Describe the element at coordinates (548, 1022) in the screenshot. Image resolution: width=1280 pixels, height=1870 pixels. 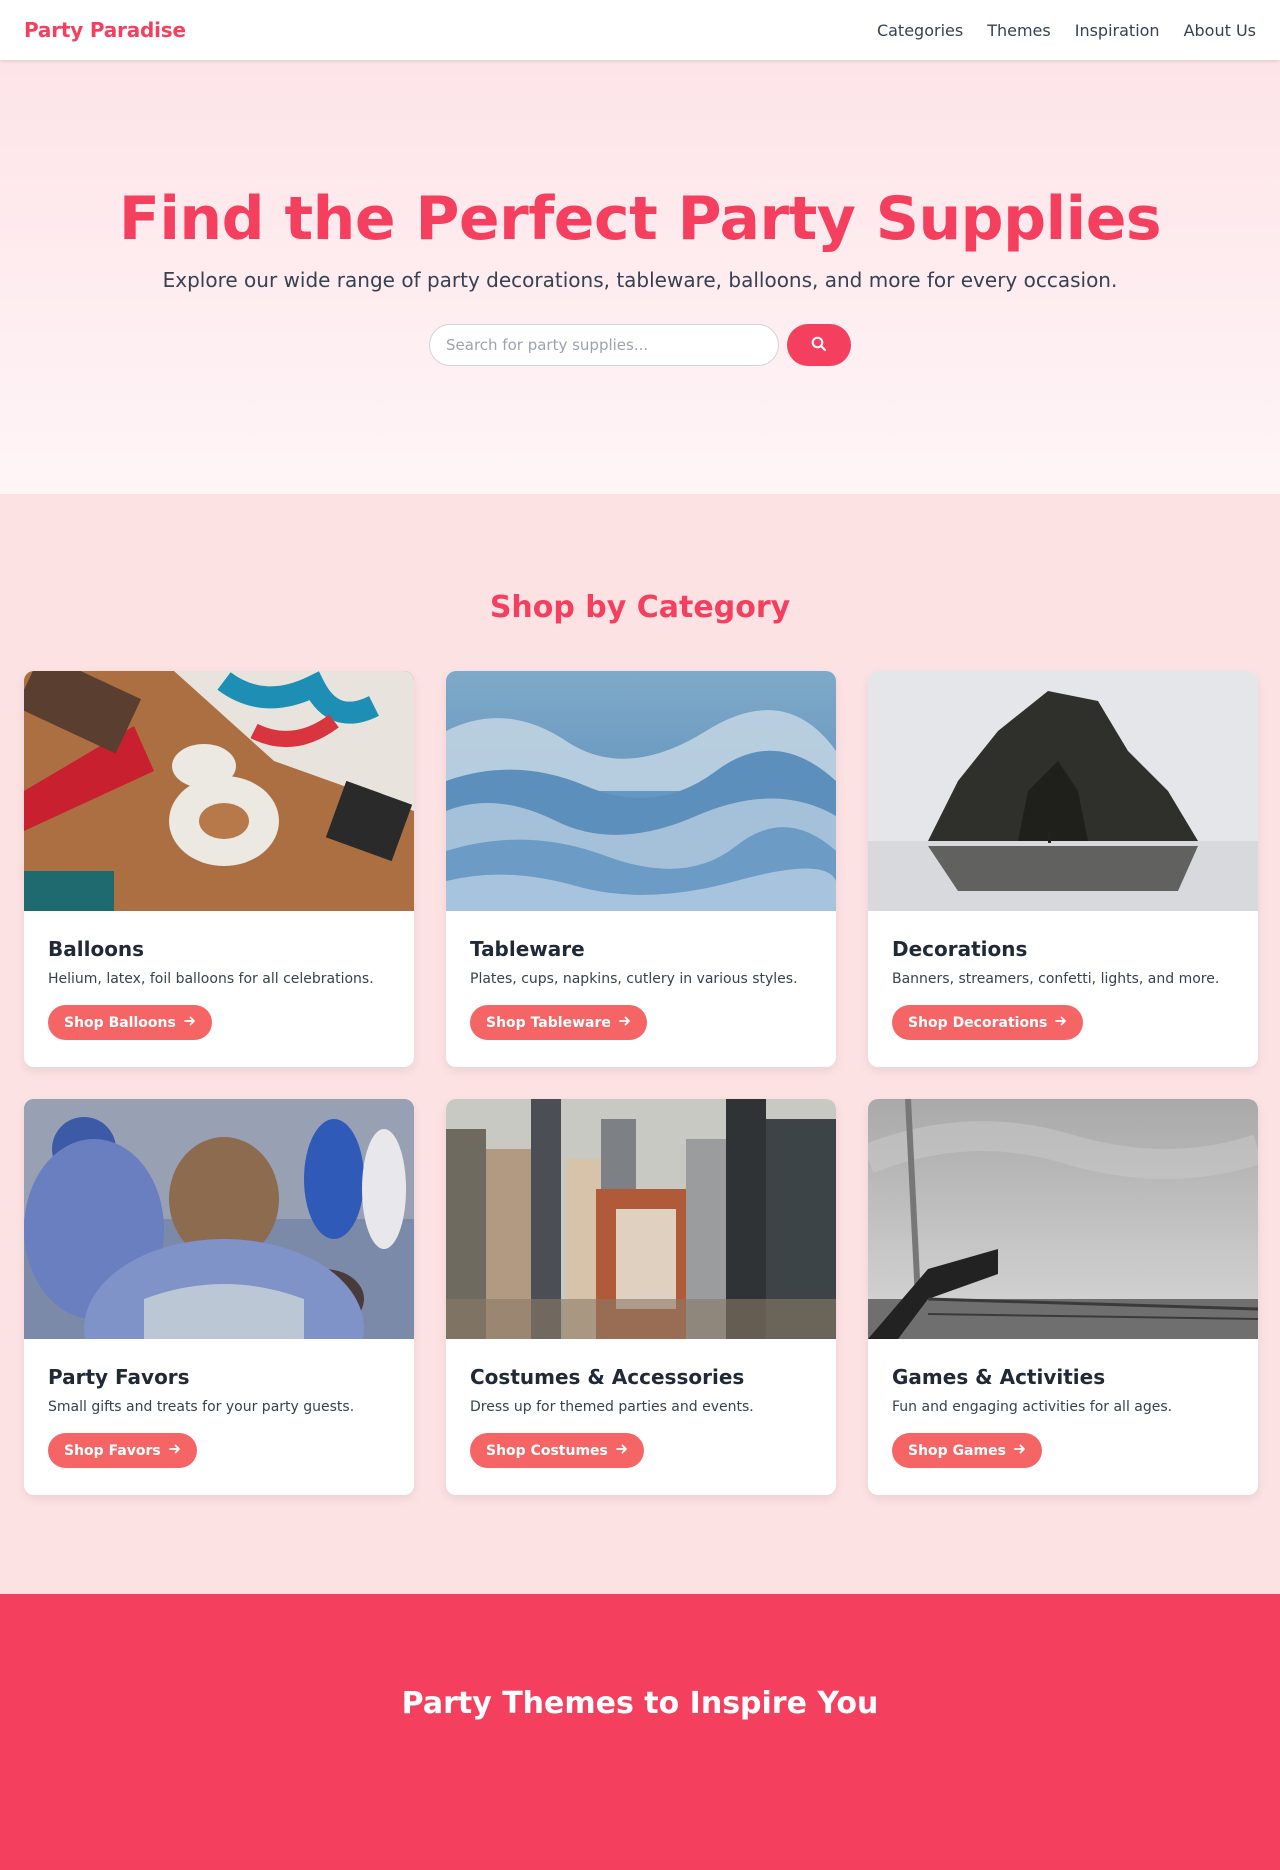
I see `button-label: Shop Tableware` at that location.